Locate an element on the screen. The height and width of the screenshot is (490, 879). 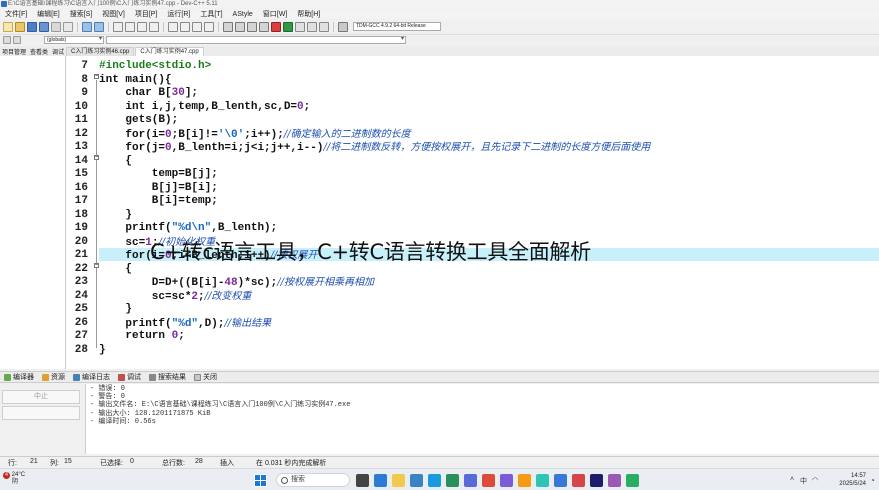
code-line: 28} is located at coordinates (472, 351).